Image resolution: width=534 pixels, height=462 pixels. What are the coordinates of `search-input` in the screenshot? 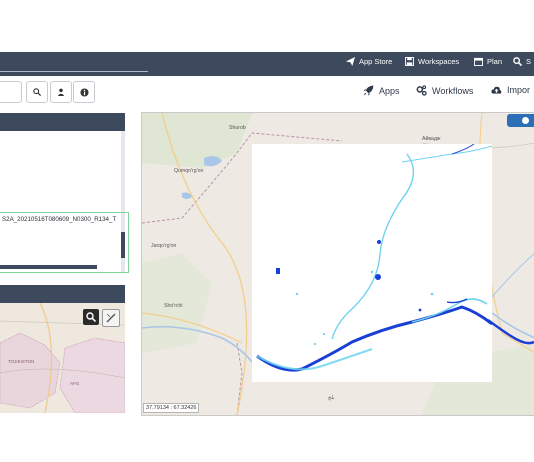 It's located at (11, 92).